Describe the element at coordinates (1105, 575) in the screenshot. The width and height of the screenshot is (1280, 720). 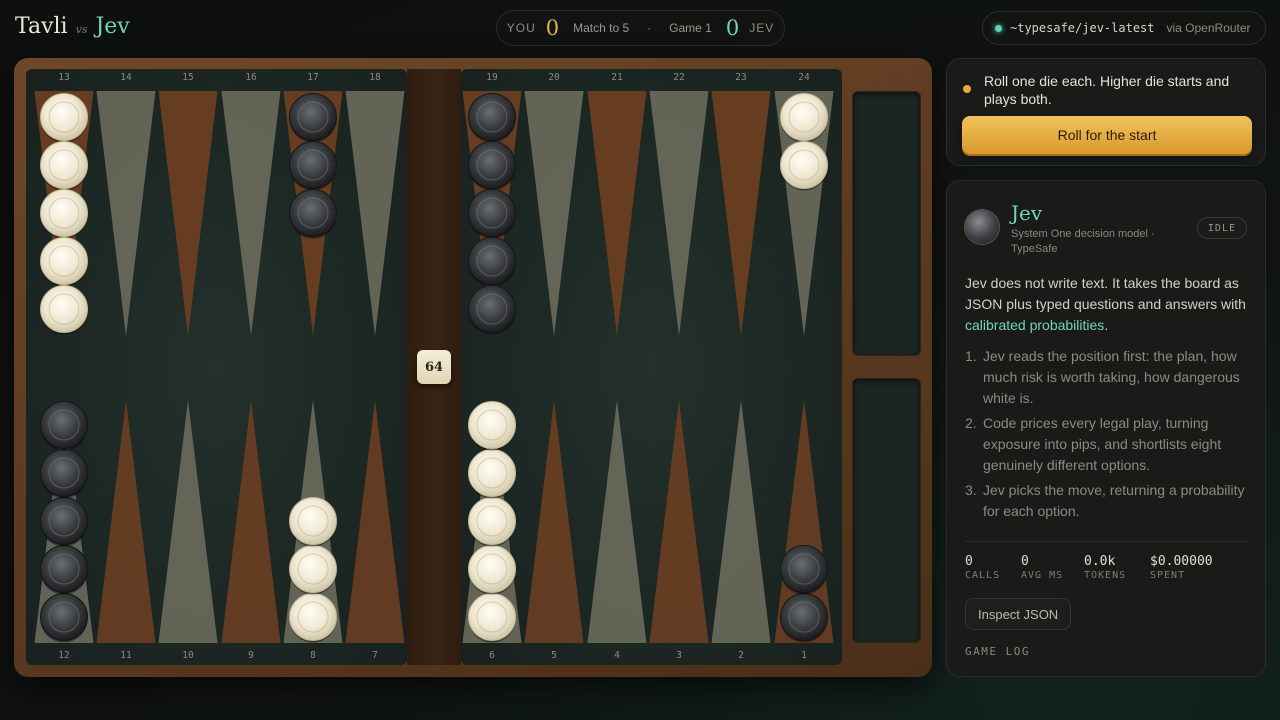
I see `stat-label: TOKENS` at that location.